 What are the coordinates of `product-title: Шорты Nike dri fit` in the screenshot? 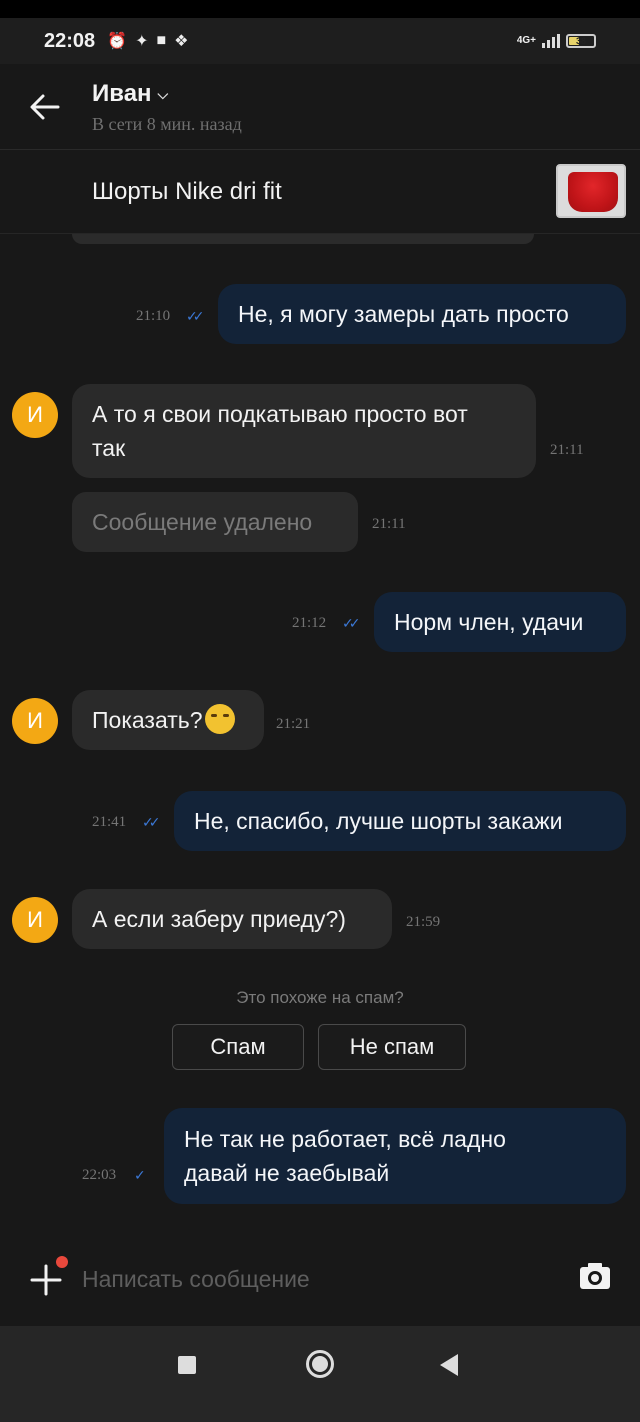 It's located at (187, 192).